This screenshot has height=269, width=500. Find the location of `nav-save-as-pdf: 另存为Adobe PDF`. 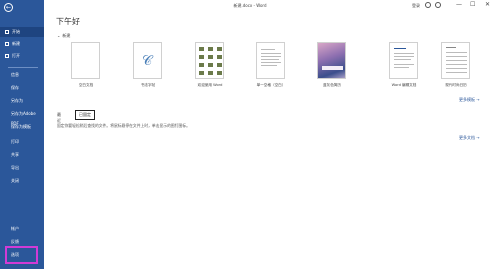

nav-save-as-pdf: 另存为Adobe PDF is located at coordinates (22, 117).